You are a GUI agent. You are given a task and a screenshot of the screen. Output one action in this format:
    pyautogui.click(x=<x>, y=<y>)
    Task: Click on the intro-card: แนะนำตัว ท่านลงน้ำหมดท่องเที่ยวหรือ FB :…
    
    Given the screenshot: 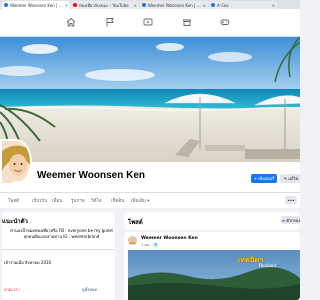 What is the action you would take?
    pyautogui.click(x=58, y=256)
    